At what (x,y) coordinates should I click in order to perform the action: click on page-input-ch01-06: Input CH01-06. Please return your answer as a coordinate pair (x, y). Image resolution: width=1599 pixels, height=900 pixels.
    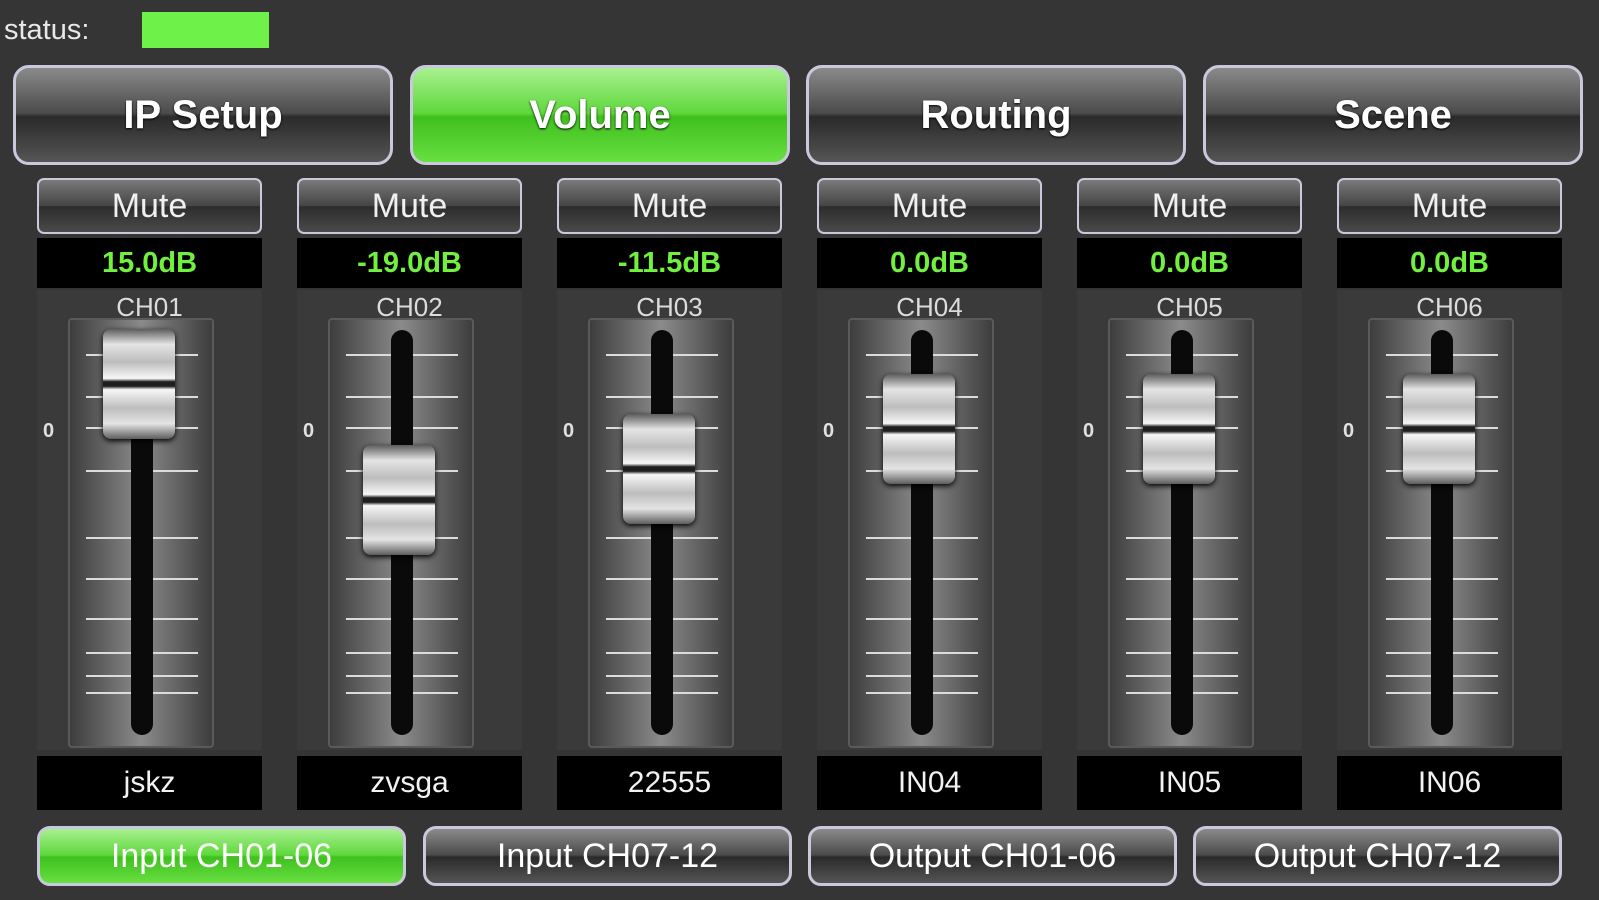
    Looking at the image, I should click on (221, 856).